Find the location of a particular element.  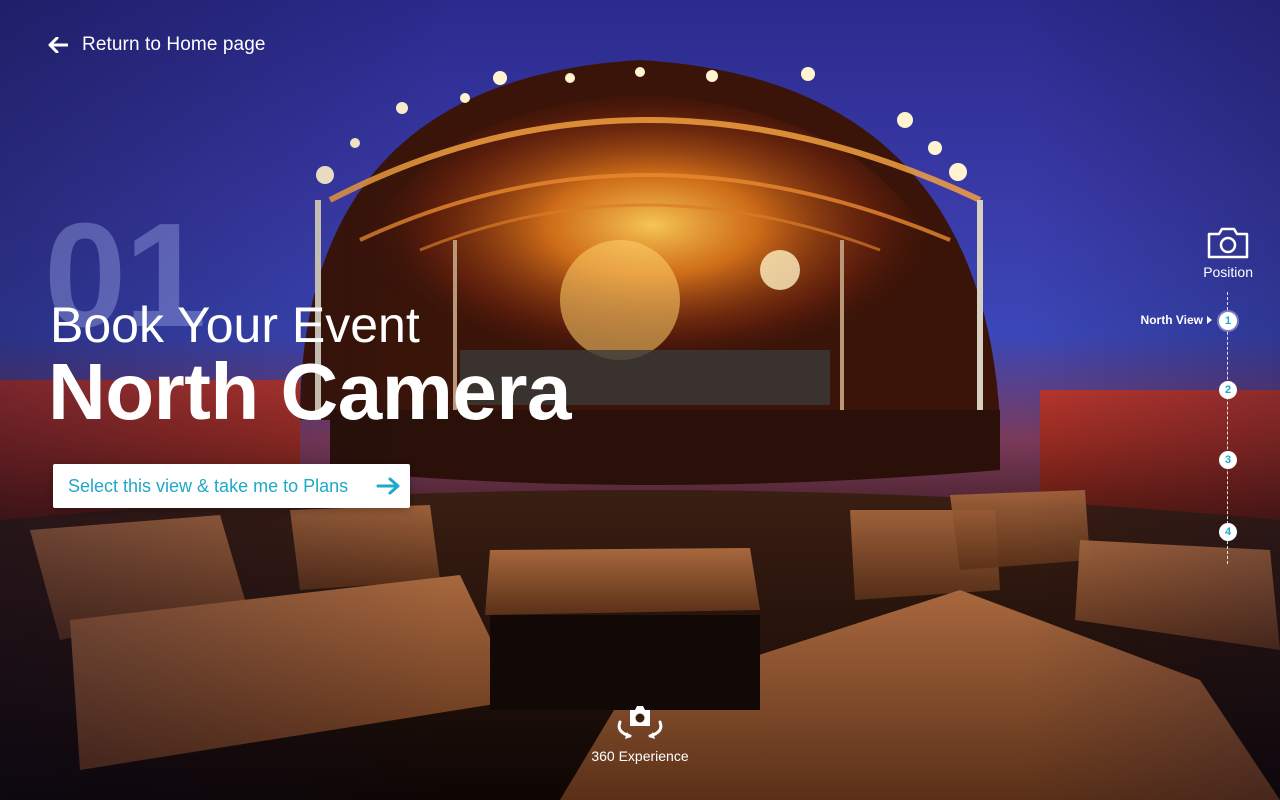

select-view-button: Select this view & take me to Plans is located at coordinates (231, 486).